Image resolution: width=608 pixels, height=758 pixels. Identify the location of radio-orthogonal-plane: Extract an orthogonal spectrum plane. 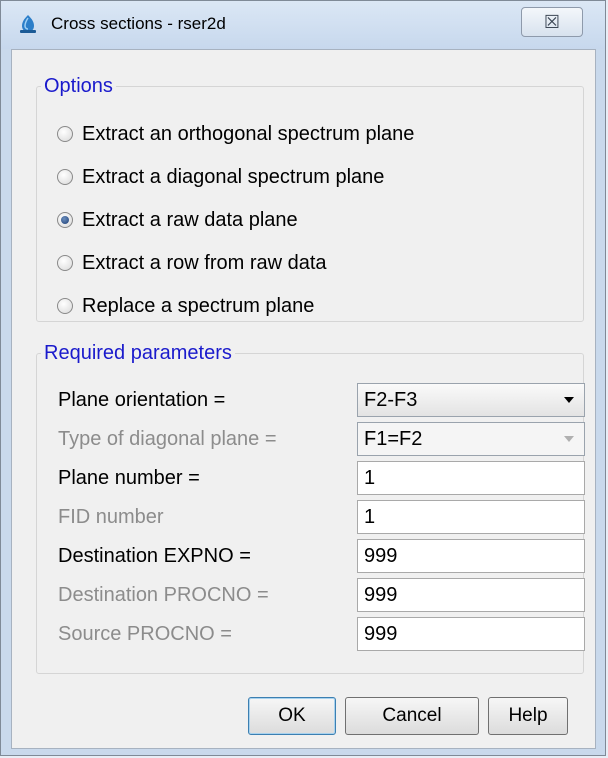
(235, 134).